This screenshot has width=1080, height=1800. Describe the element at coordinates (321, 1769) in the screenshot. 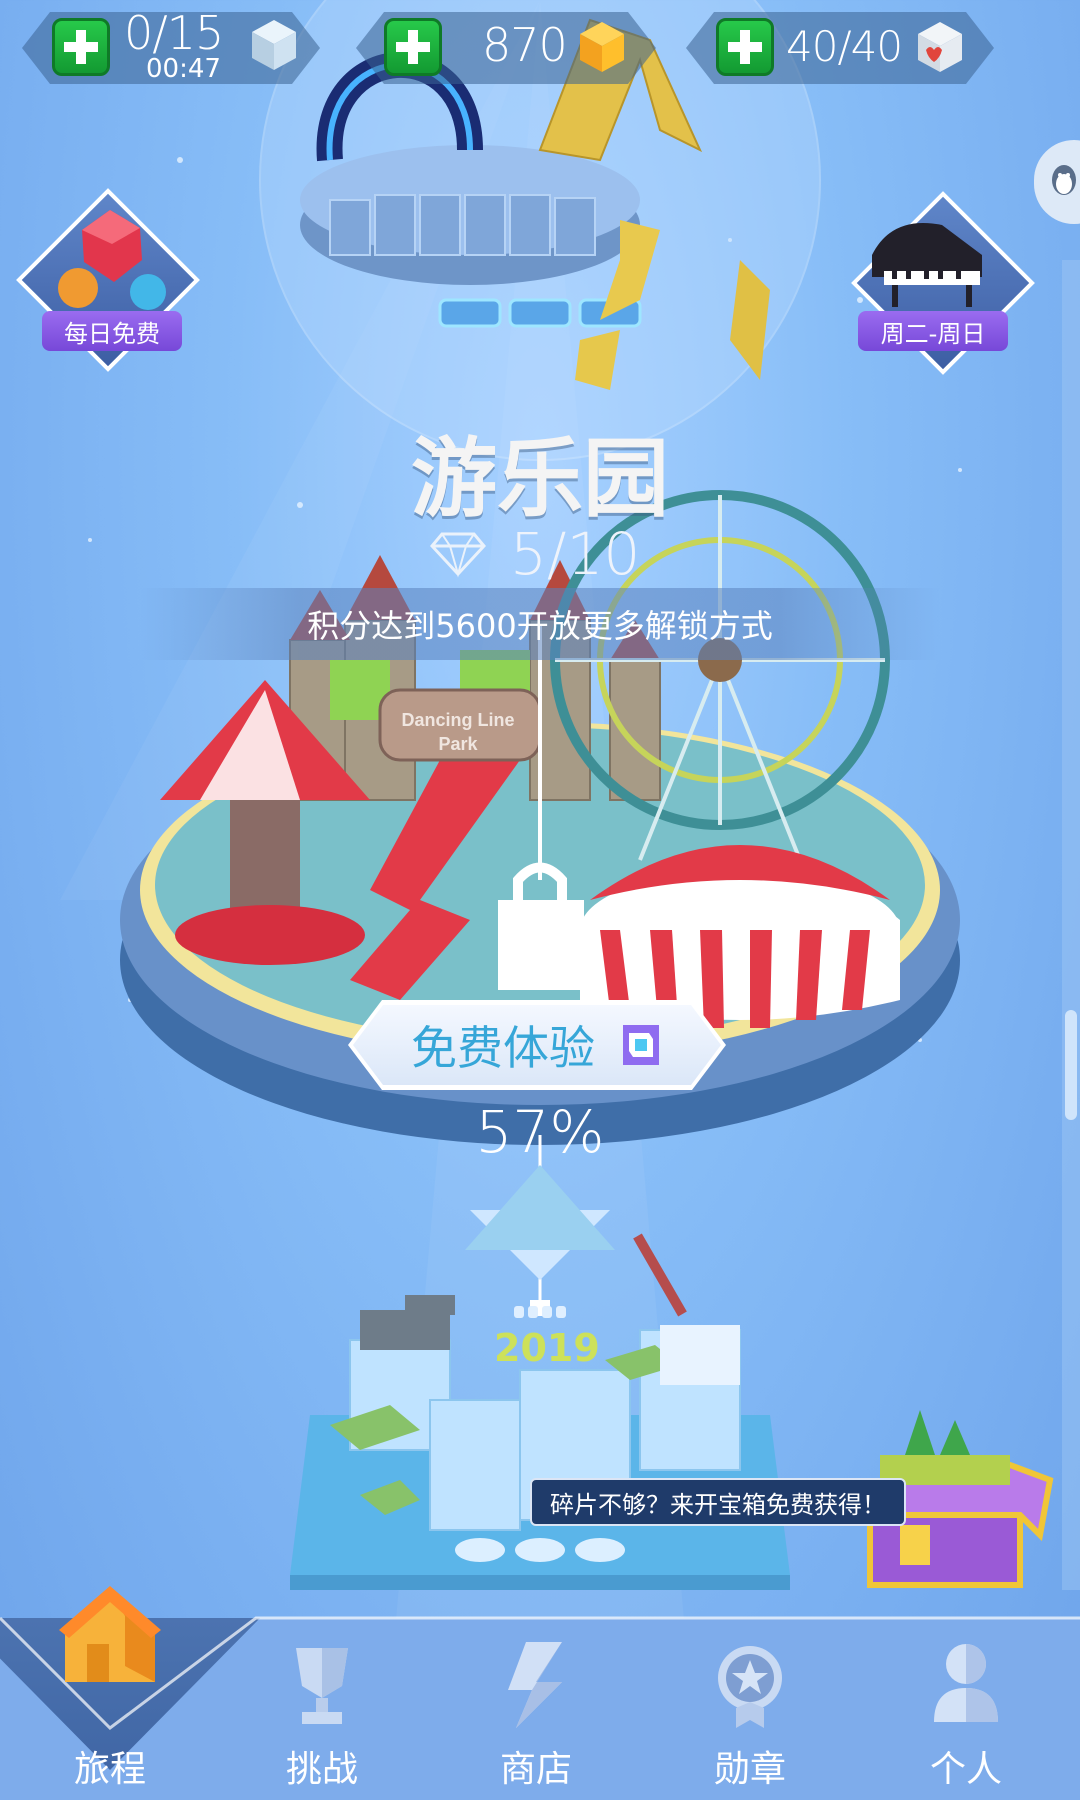

I see `nav-challenge-label: 挑战` at that location.